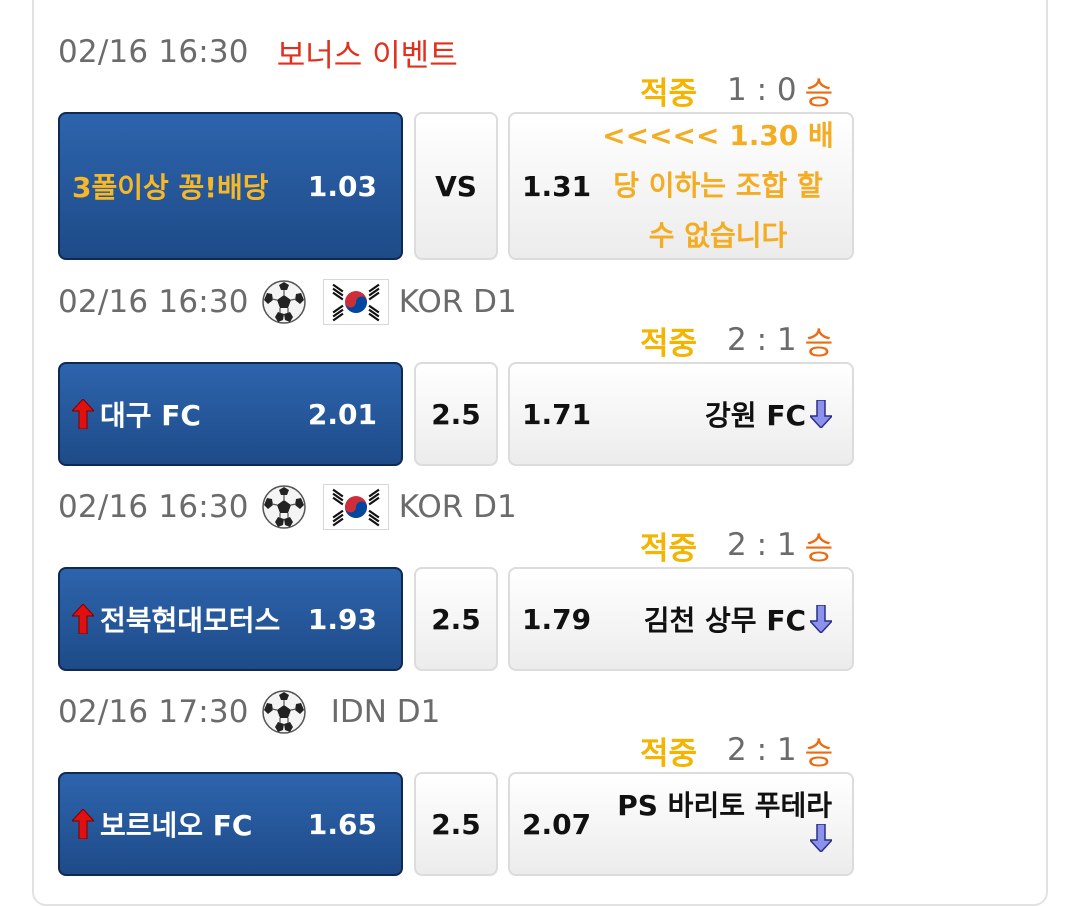 This screenshot has width=1078, height=906. Describe the element at coordinates (153, 712) in the screenshot. I see `match-time: 02/16 17:30` at that location.